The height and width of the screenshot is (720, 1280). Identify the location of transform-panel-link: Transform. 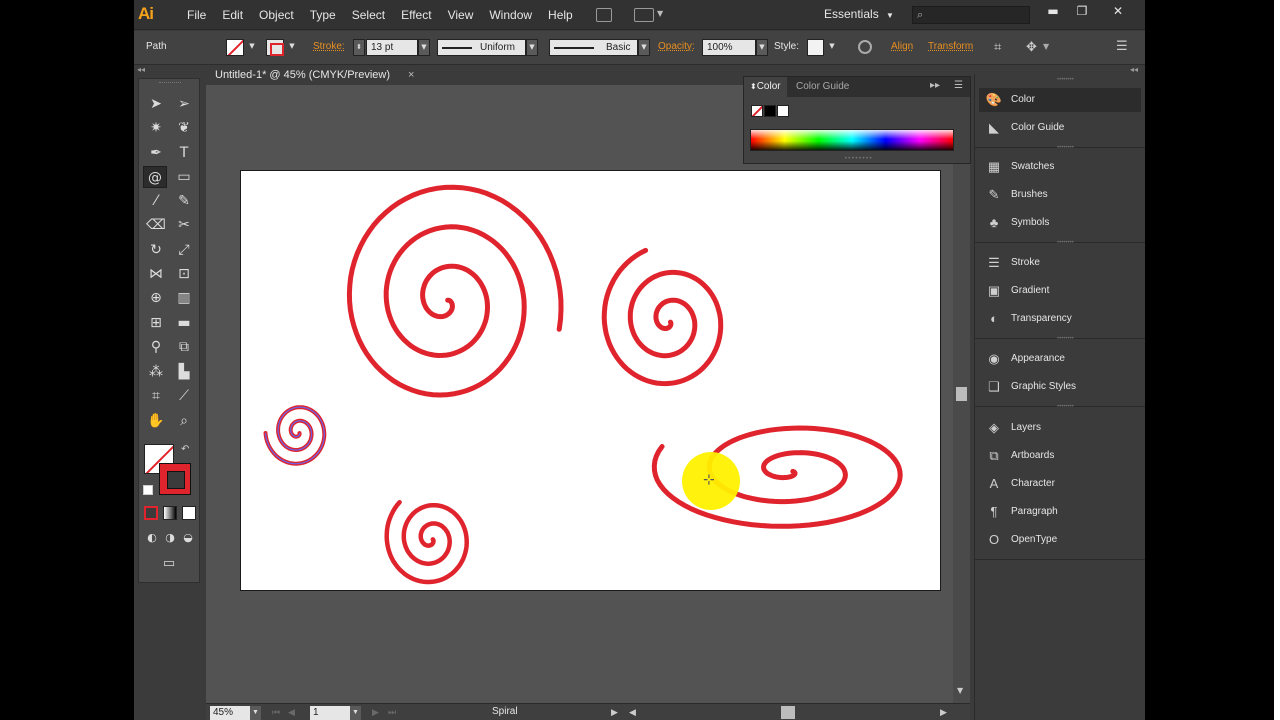
(950, 46).